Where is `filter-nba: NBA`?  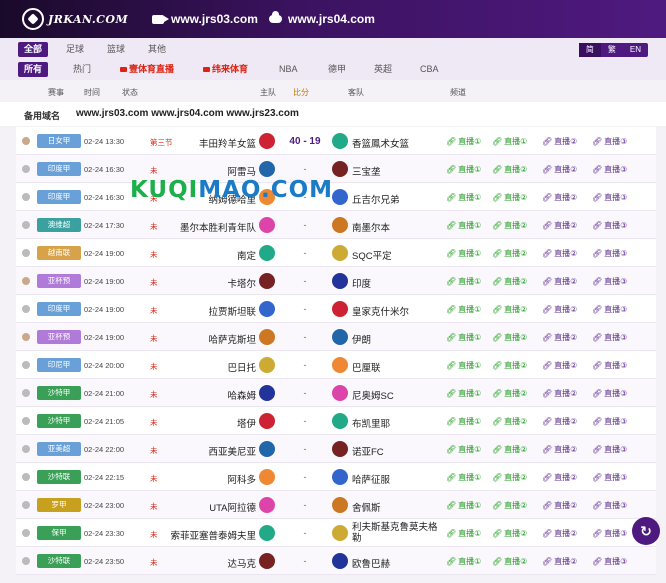
filter-nba: NBA is located at coordinates (288, 69).